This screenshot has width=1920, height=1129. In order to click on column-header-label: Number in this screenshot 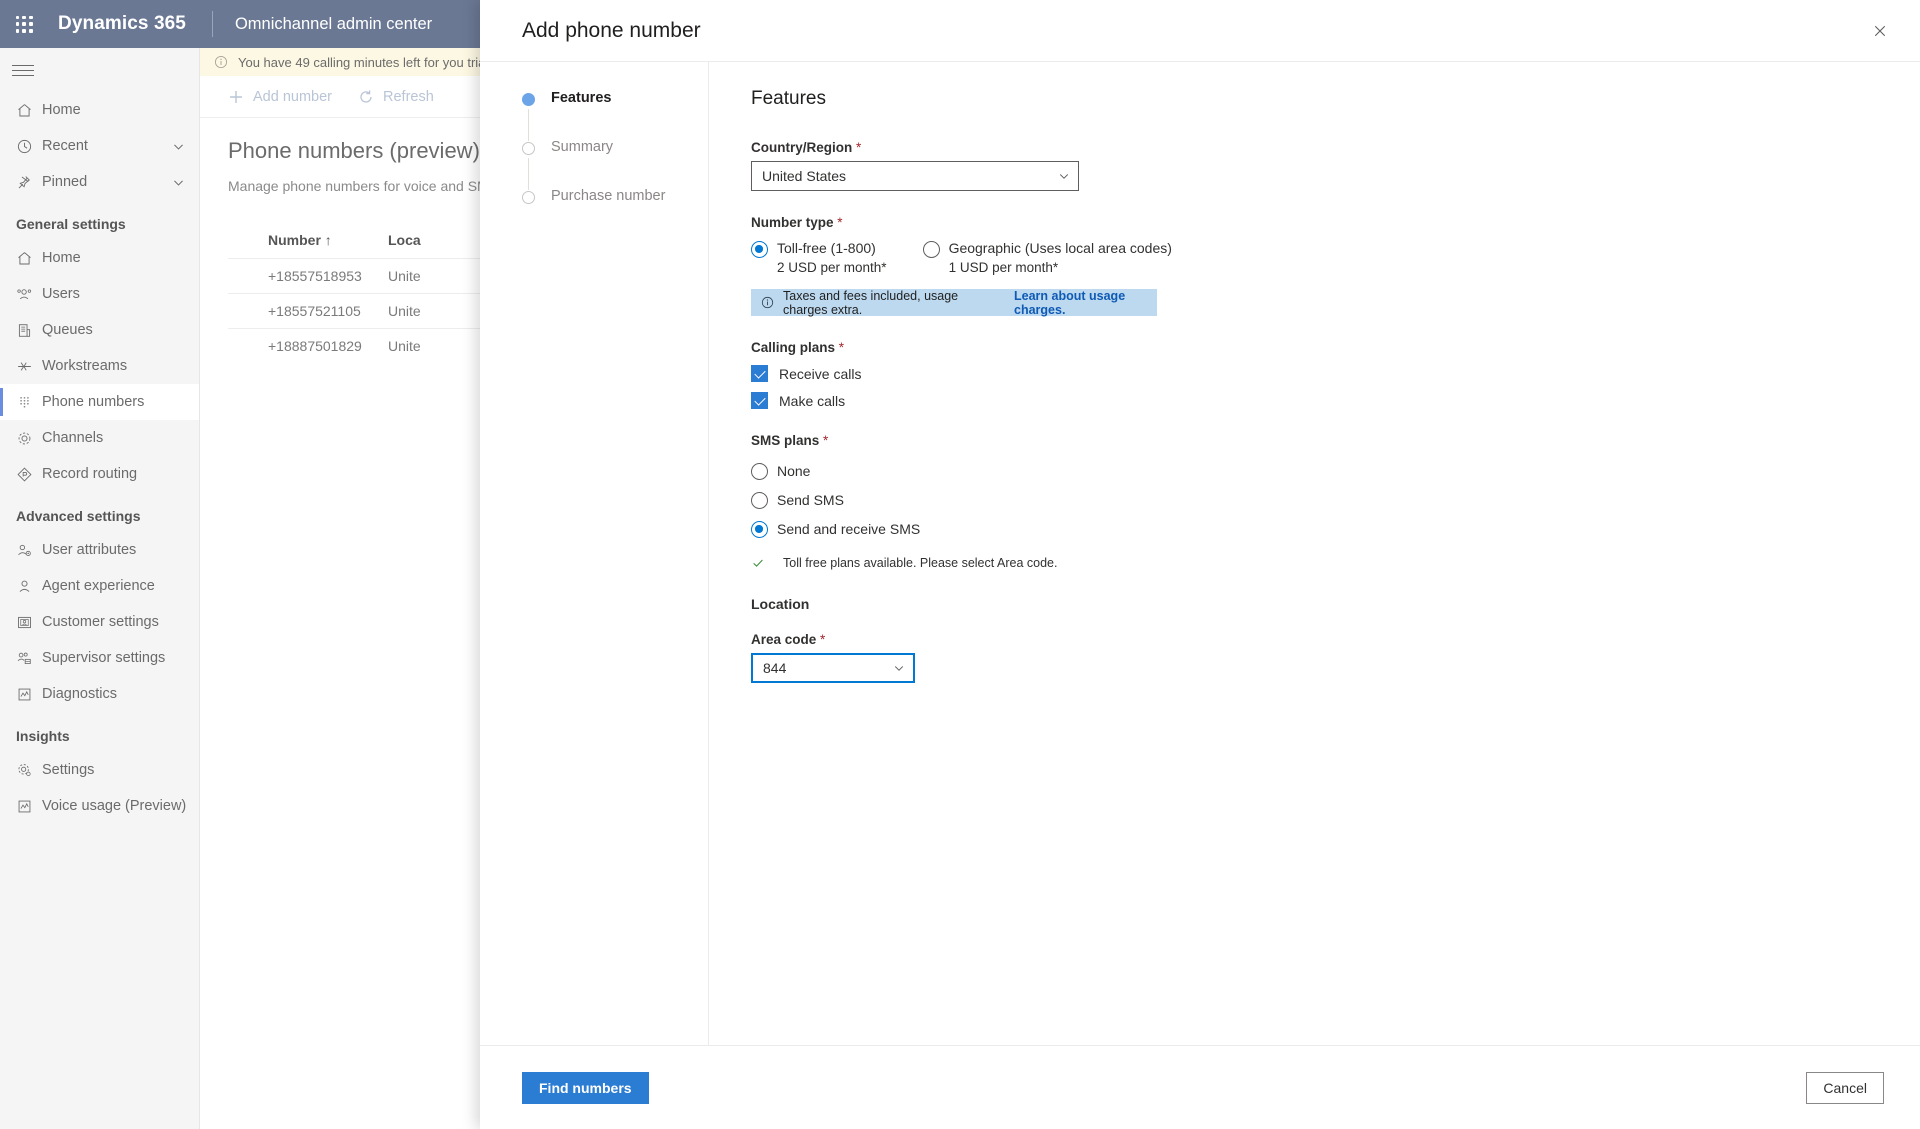, I will do `click(294, 240)`.